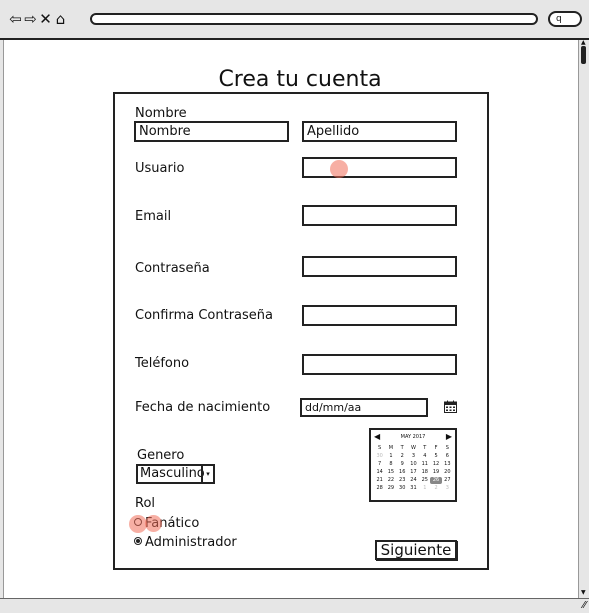 This screenshot has width=589, height=613. Describe the element at coordinates (31, 19) in the screenshot. I see `forward-arrow-icon: ⇨` at that location.